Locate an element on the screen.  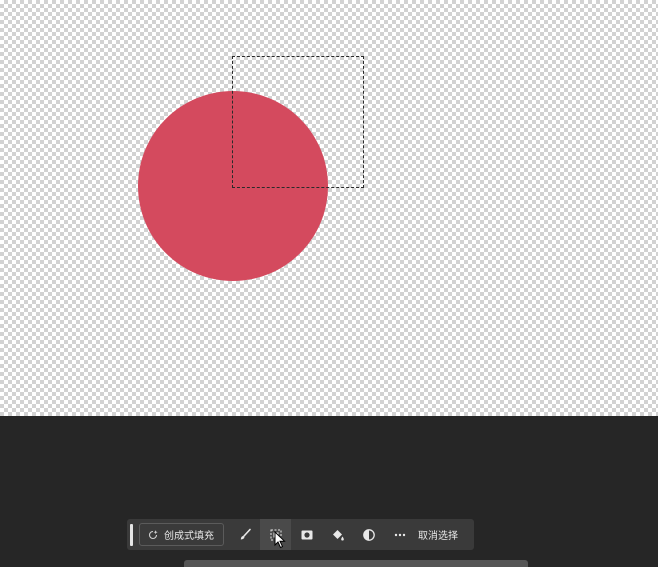
paint-bucket-icon is located at coordinates (338, 535).